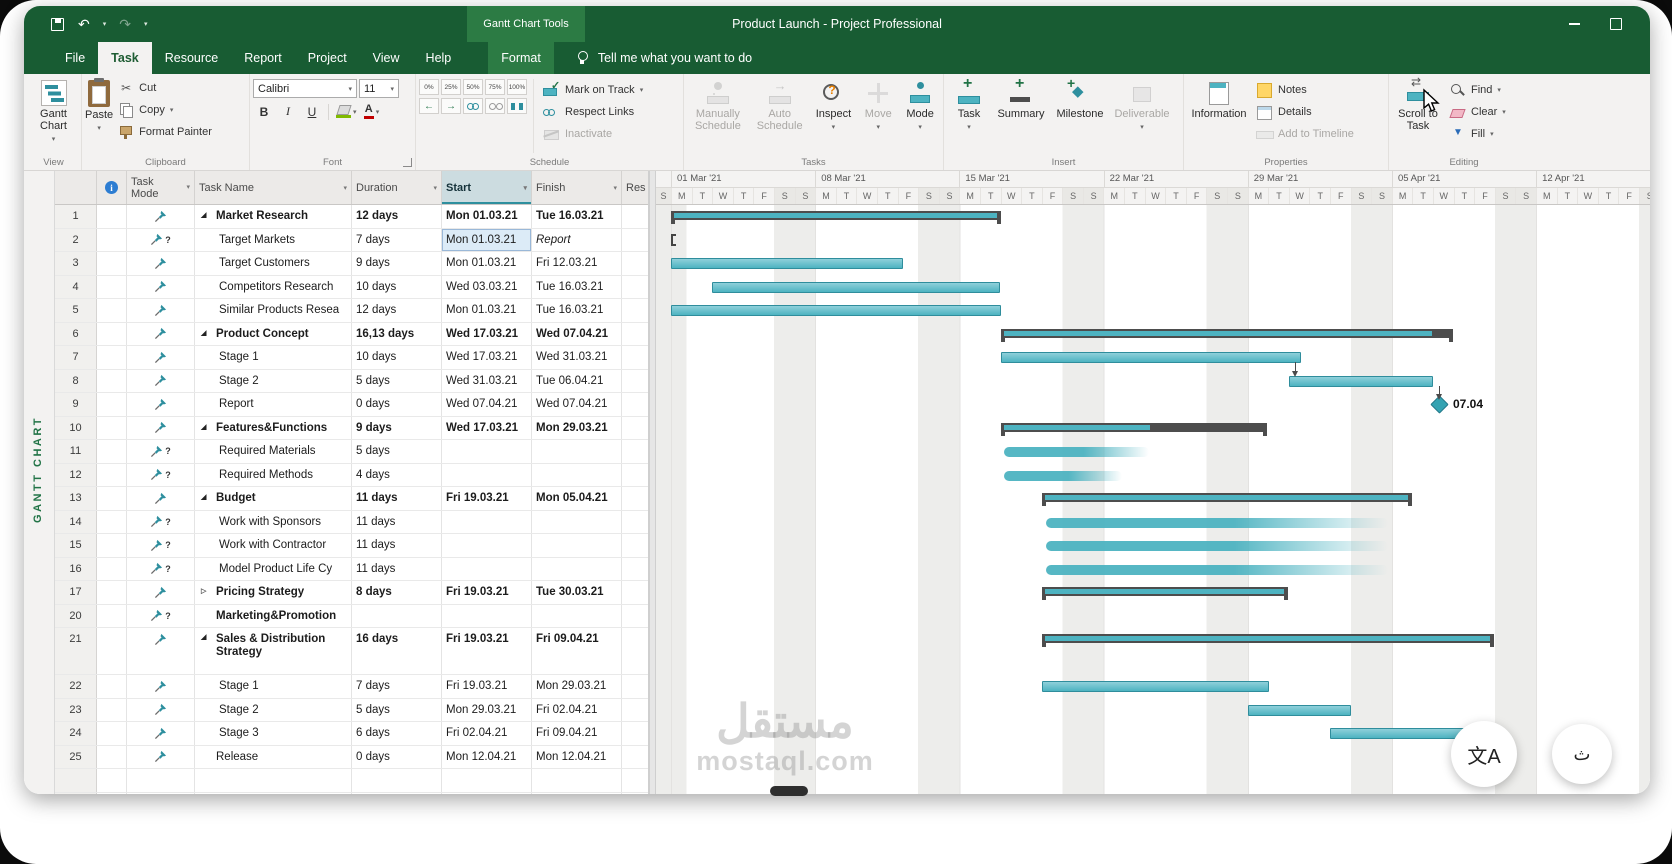  What do you see at coordinates (76, 216) in the screenshot?
I see `row-number-cell: 1` at bounding box center [76, 216].